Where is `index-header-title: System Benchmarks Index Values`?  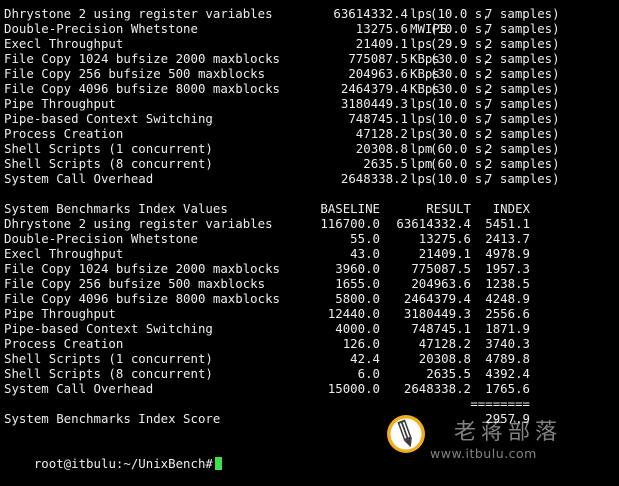
index-header-title: System Benchmarks Index Values is located at coordinates (116, 208).